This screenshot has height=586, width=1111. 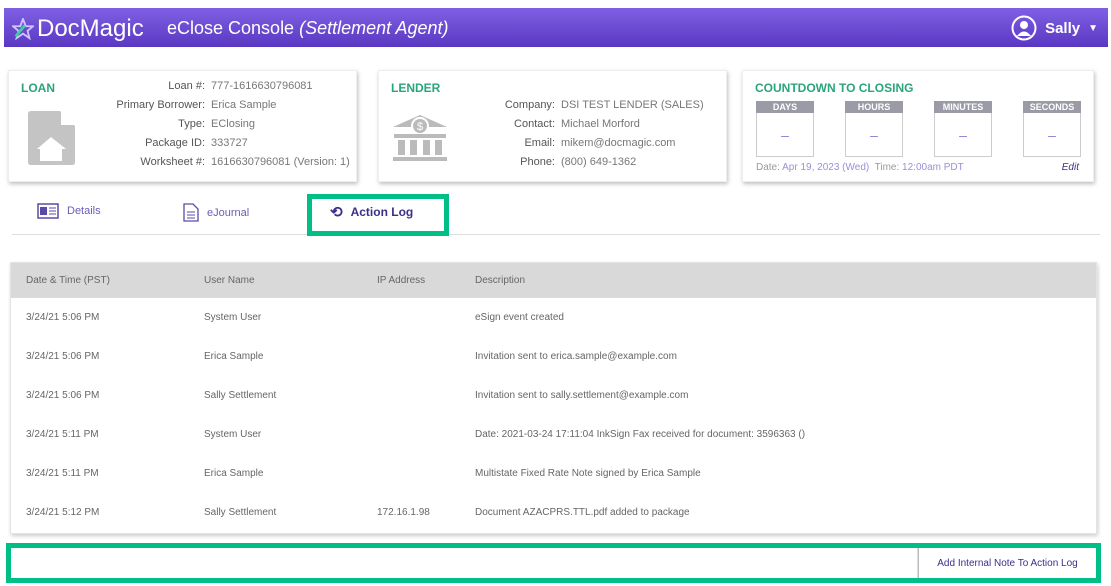 I want to click on unit-label: HOURS, so click(x=874, y=107).